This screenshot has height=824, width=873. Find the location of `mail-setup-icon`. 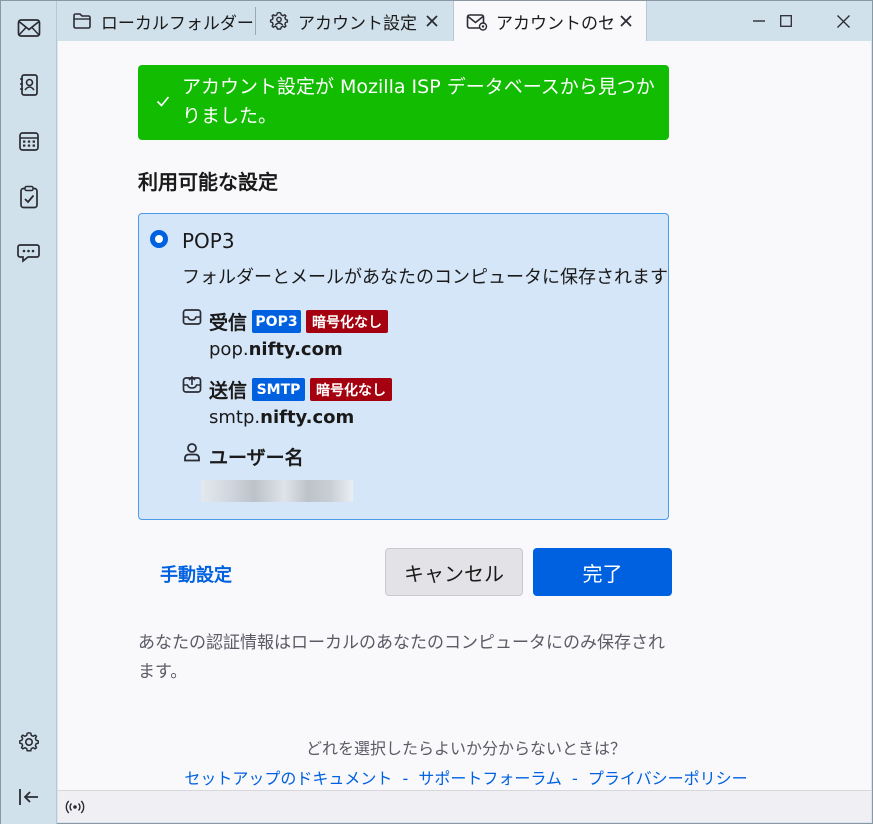

mail-setup-icon is located at coordinates (477, 22).